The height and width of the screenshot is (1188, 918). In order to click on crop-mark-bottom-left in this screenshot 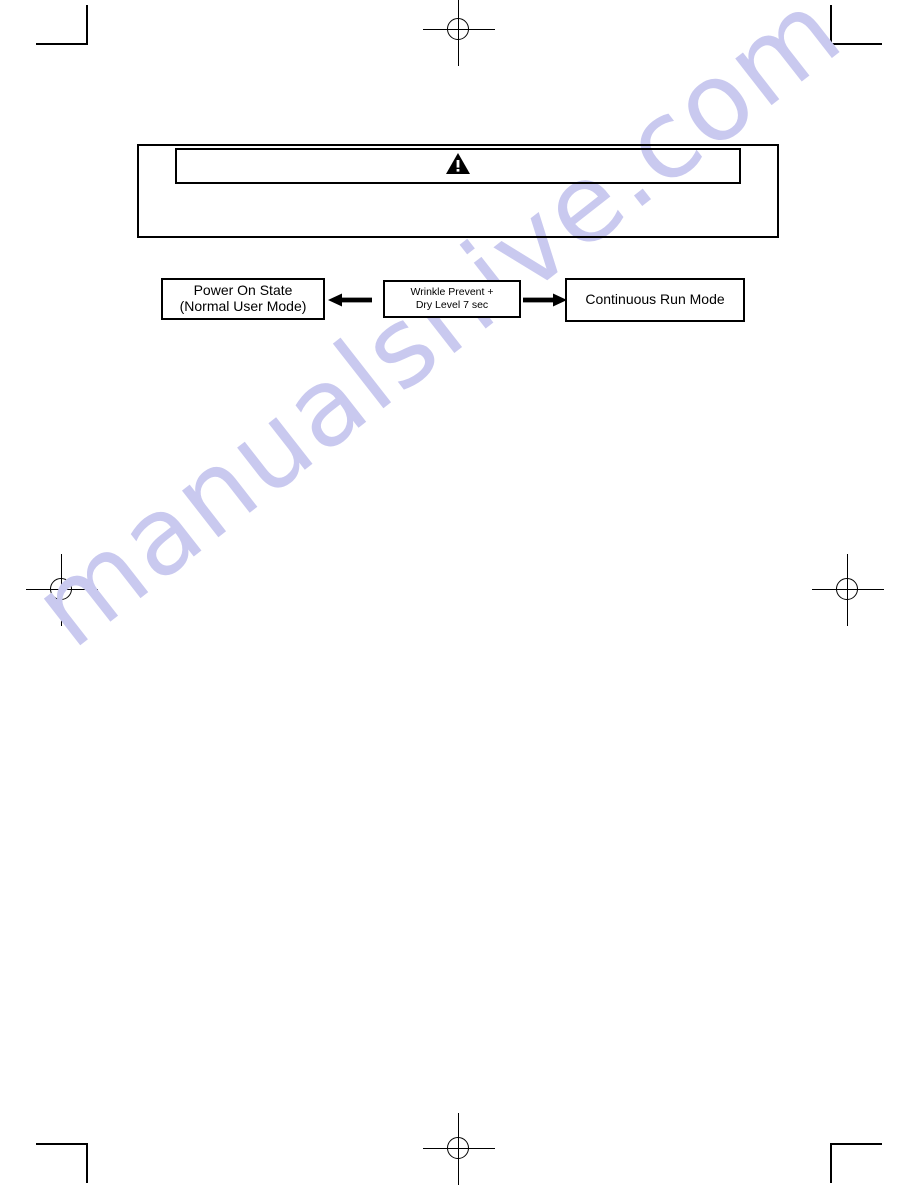, I will do `click(62, 1163)`.